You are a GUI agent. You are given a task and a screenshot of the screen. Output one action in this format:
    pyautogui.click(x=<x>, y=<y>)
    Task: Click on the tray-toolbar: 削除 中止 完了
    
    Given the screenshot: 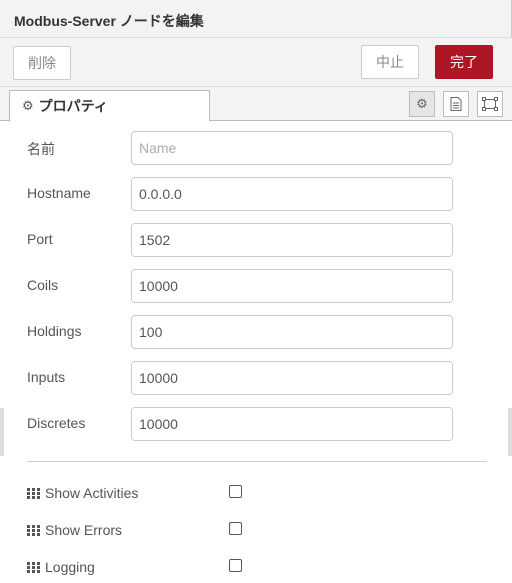 What is the action you would take?
    pyautogui.click(x=256, y=62)
    